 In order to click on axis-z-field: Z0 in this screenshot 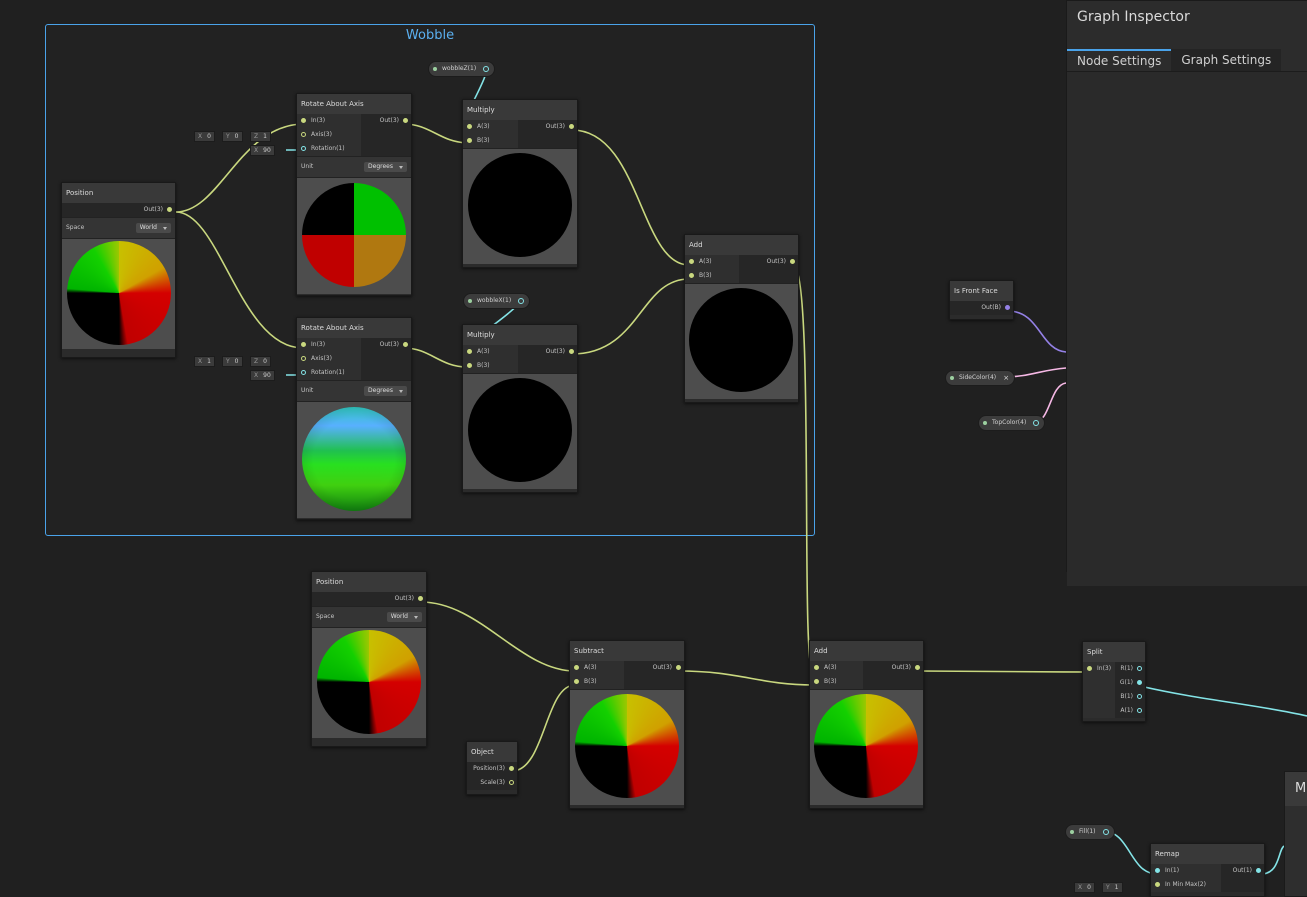, I will do `click(260, 361)`.